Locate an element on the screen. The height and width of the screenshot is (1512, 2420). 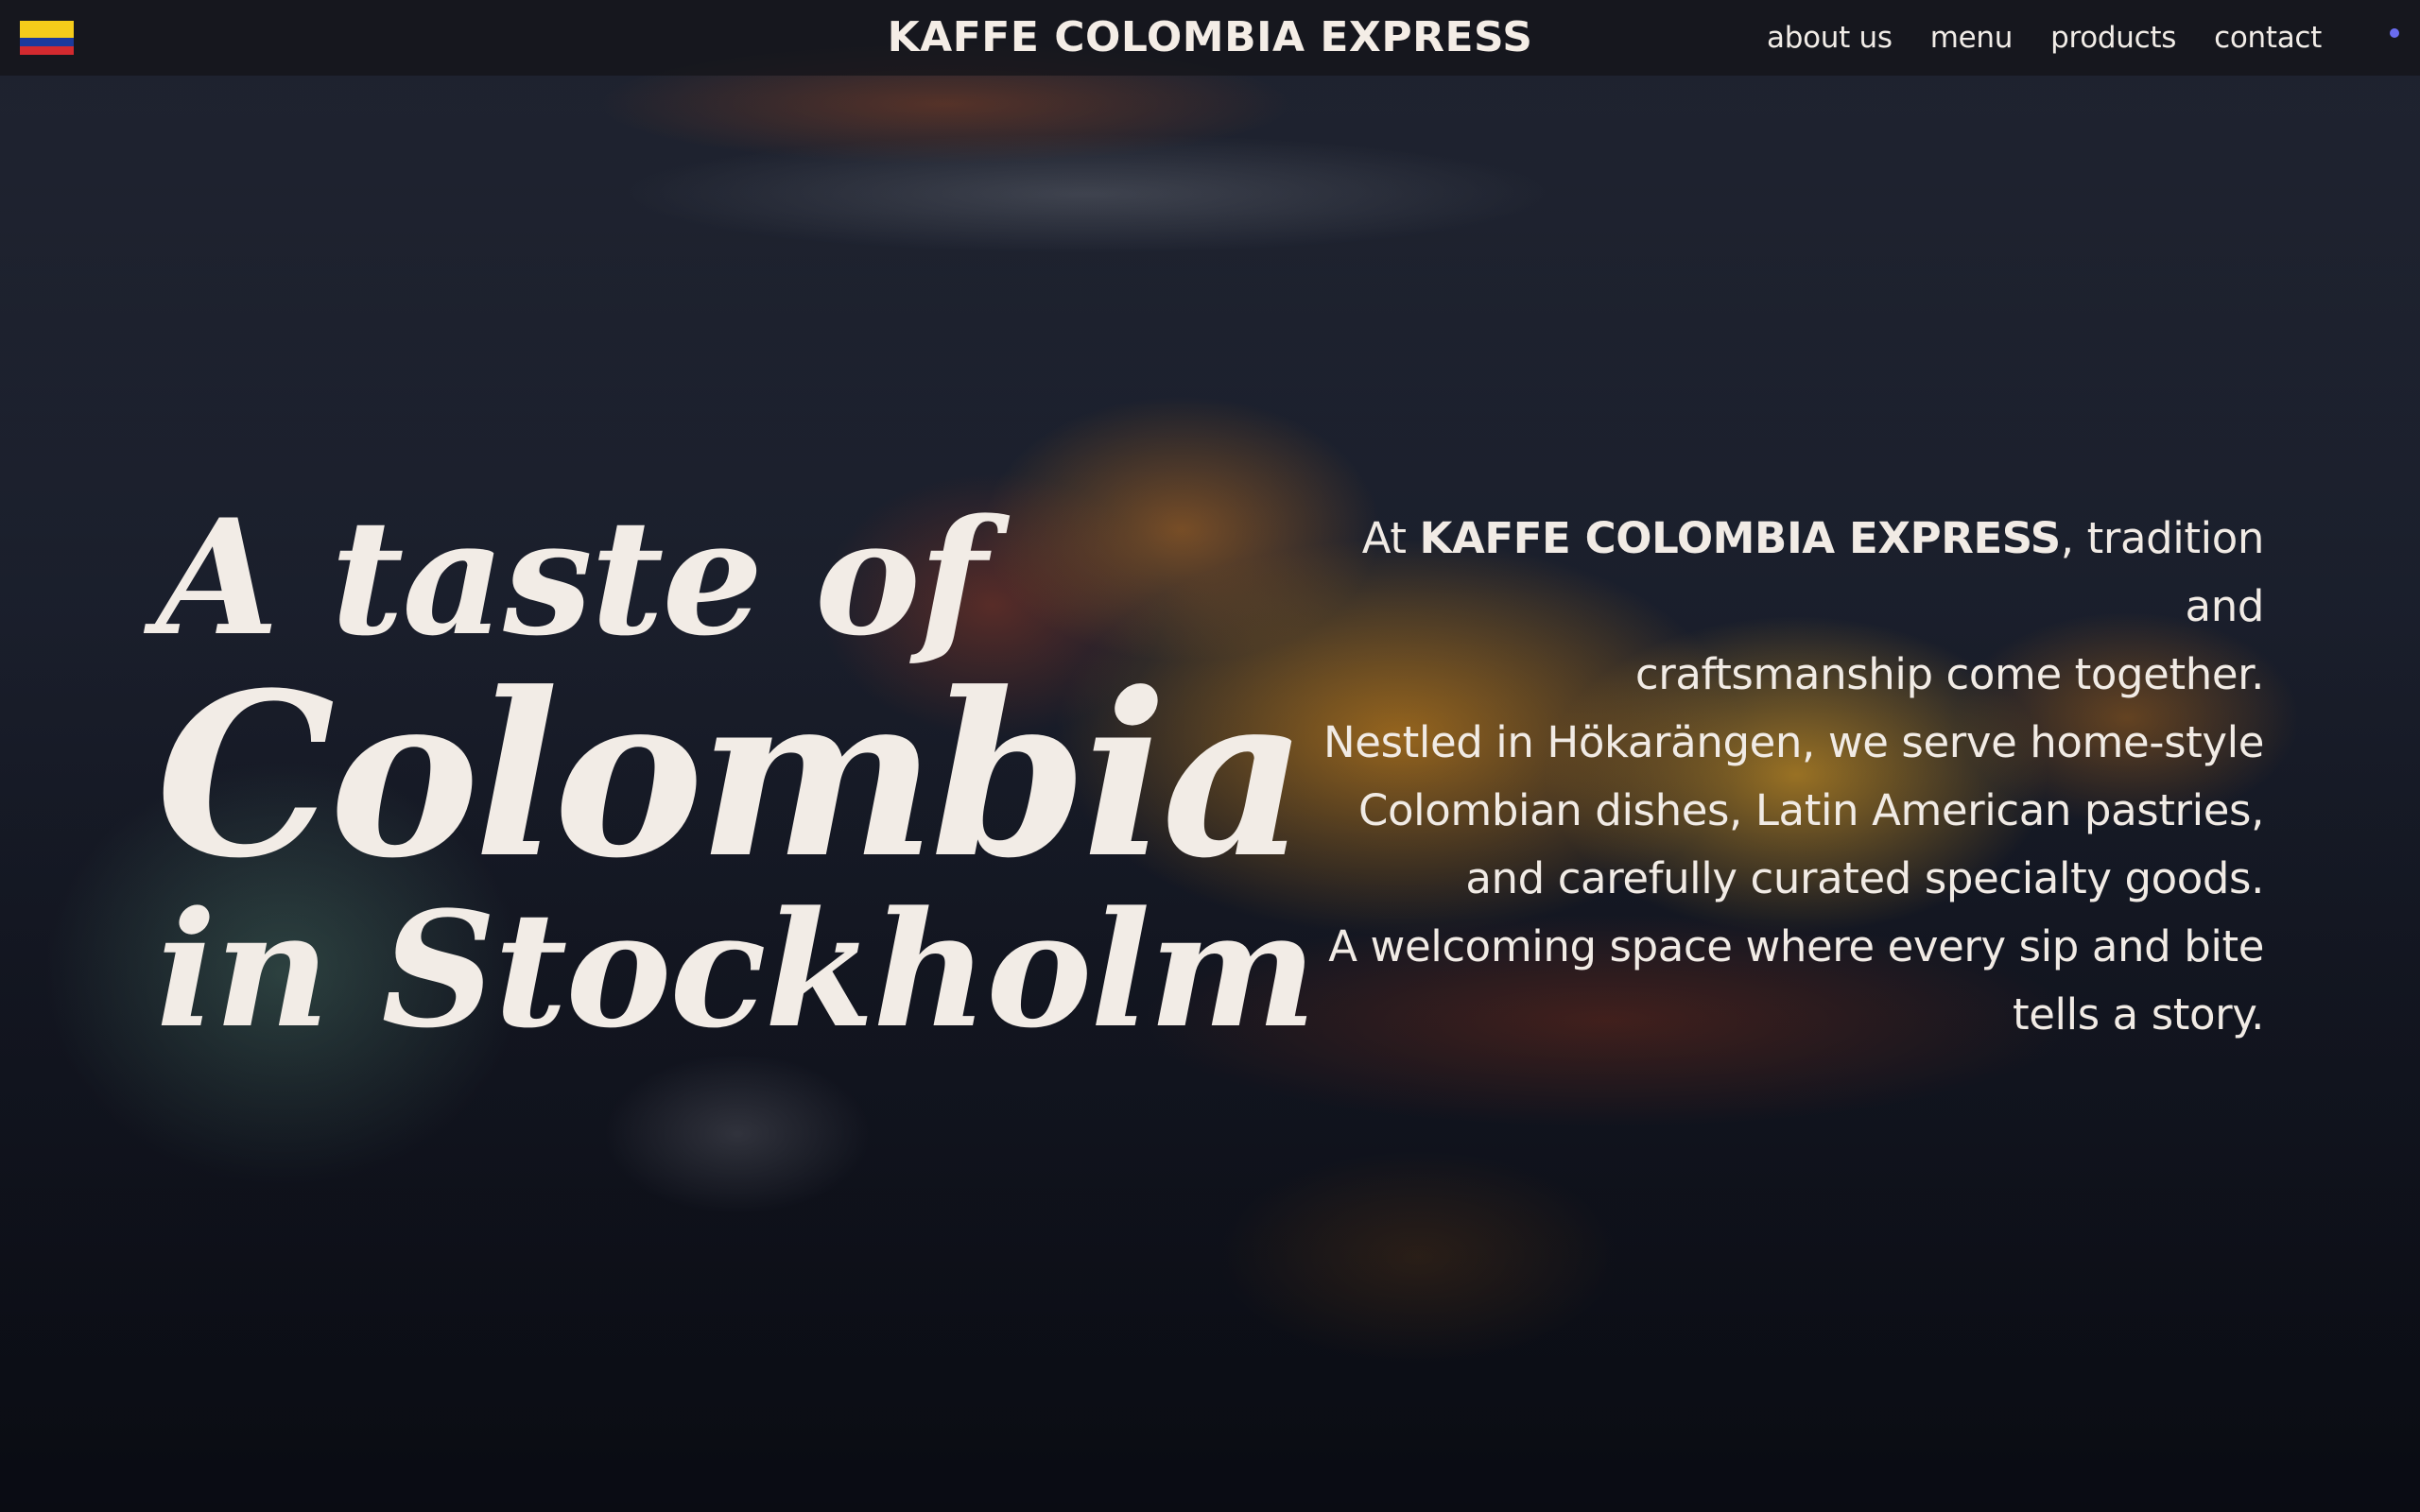
intro-brand-name: KAFFE COLOMBIA EXPRESS is located at coordinates (1740, 538).